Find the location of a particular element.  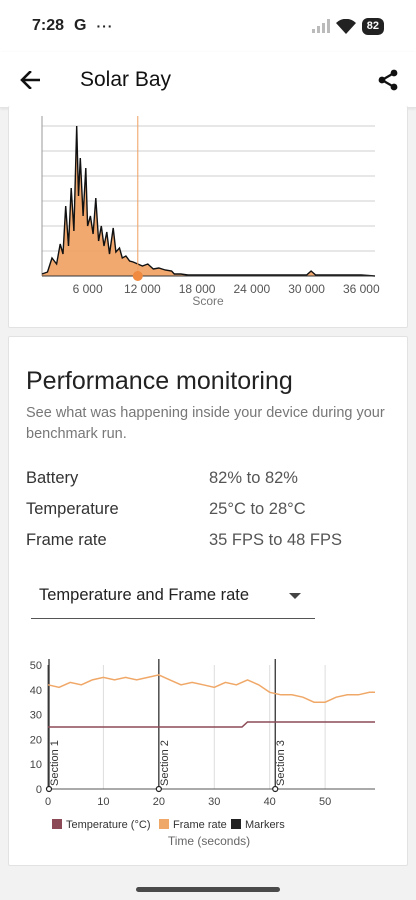

chart-x-tick: 40 is located at coordinates (270, 802).